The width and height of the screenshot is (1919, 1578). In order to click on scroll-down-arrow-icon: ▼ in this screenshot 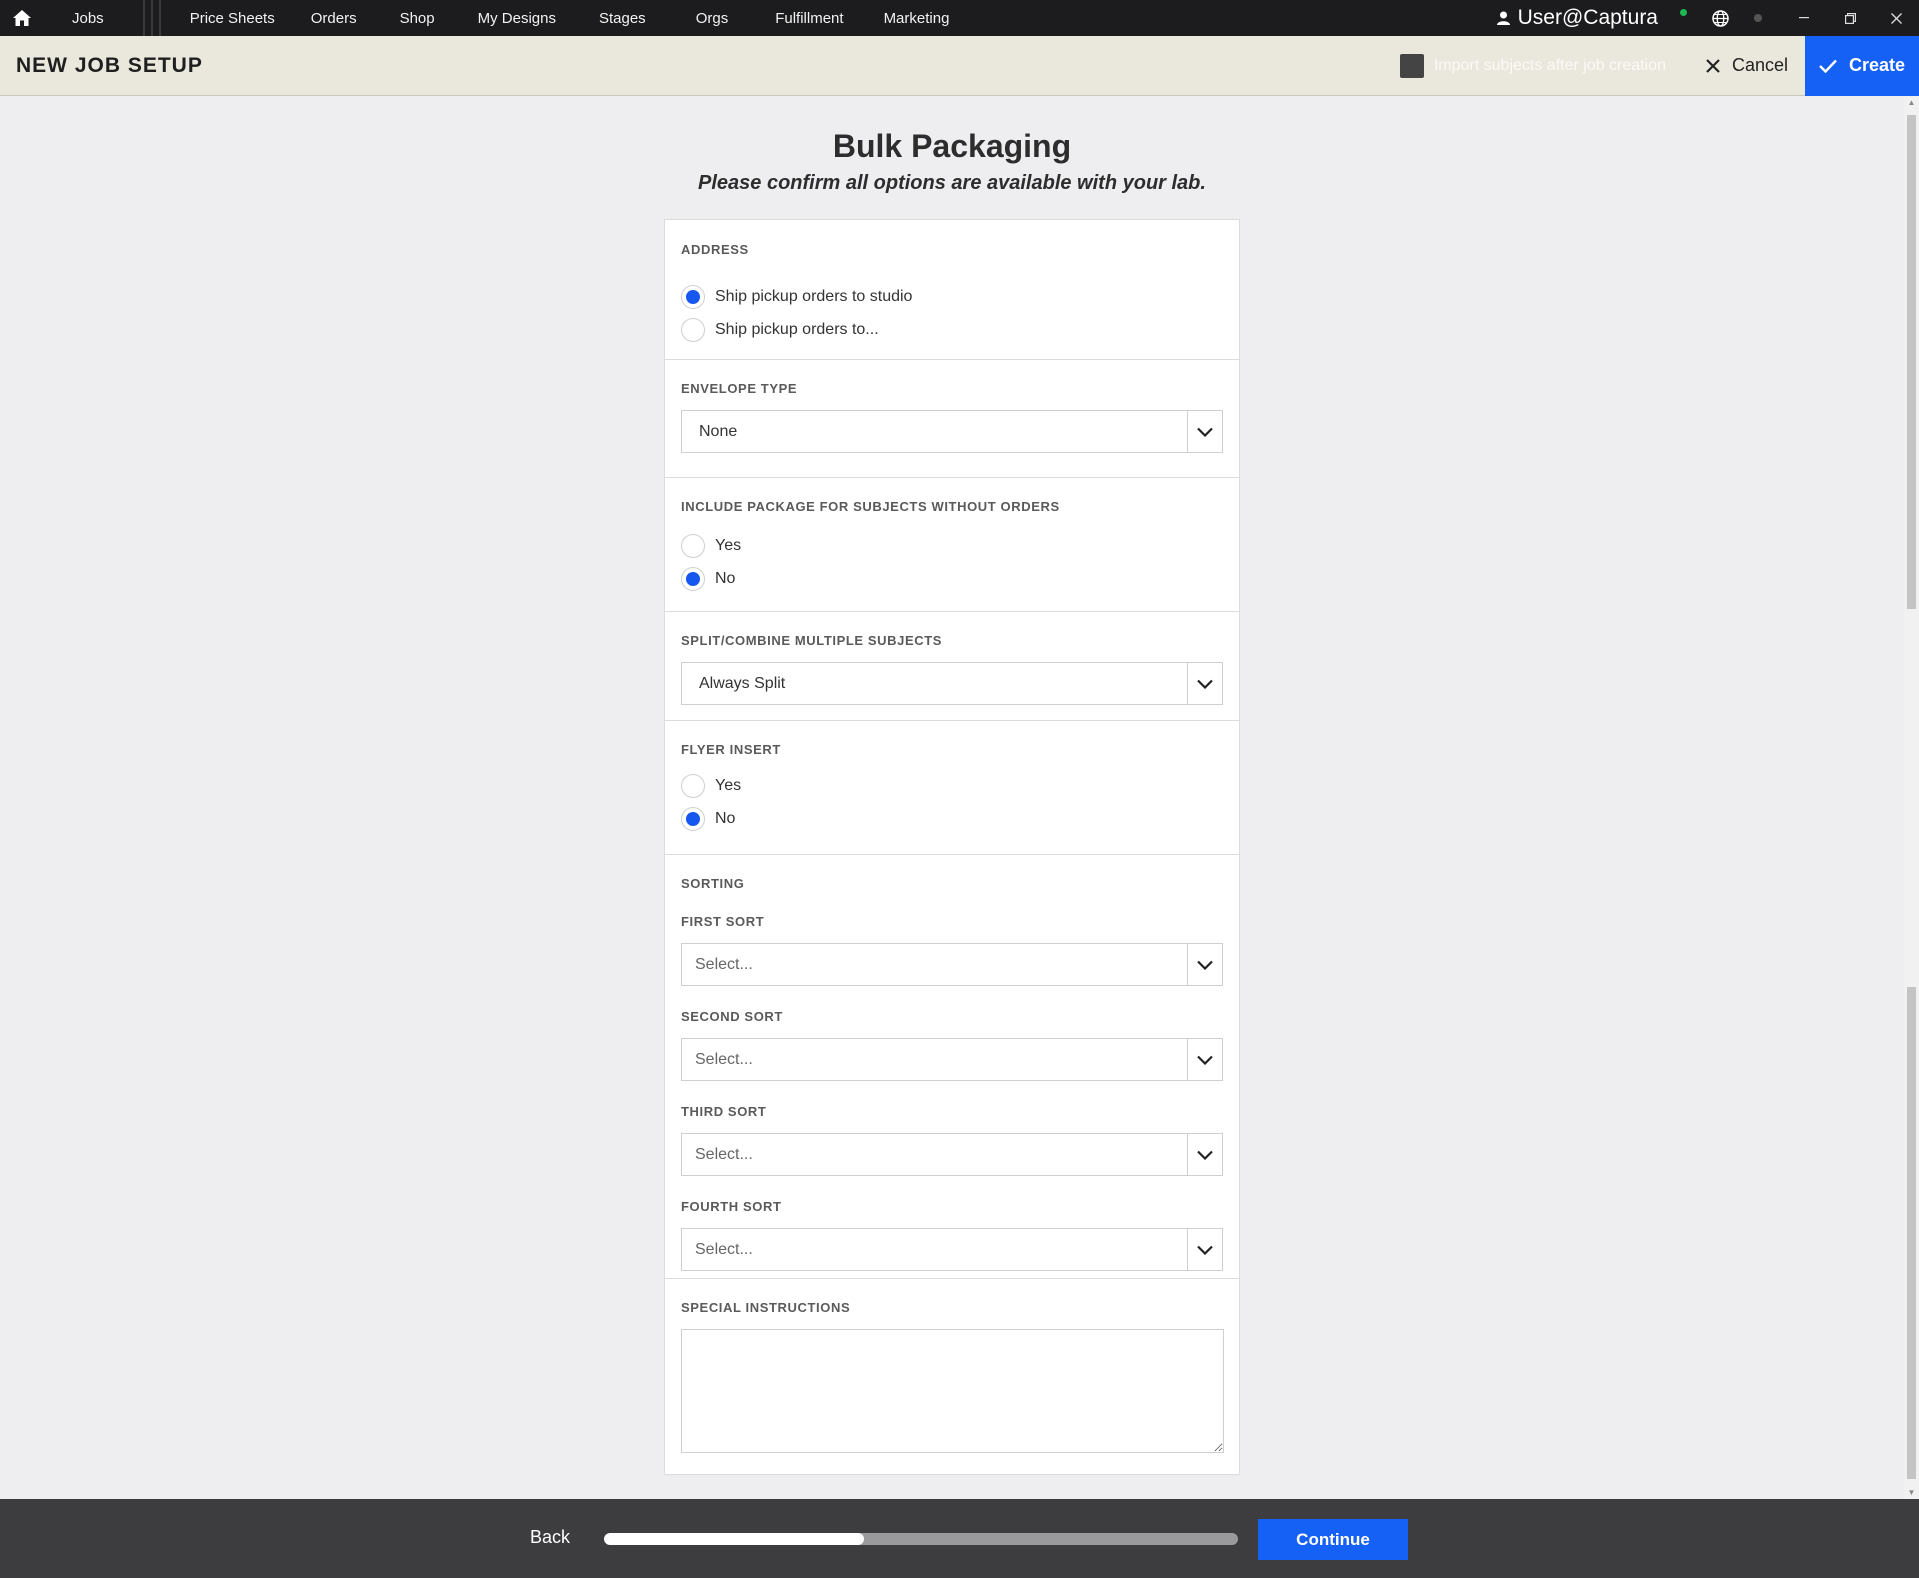, I will do `click(1911, 1493)`.